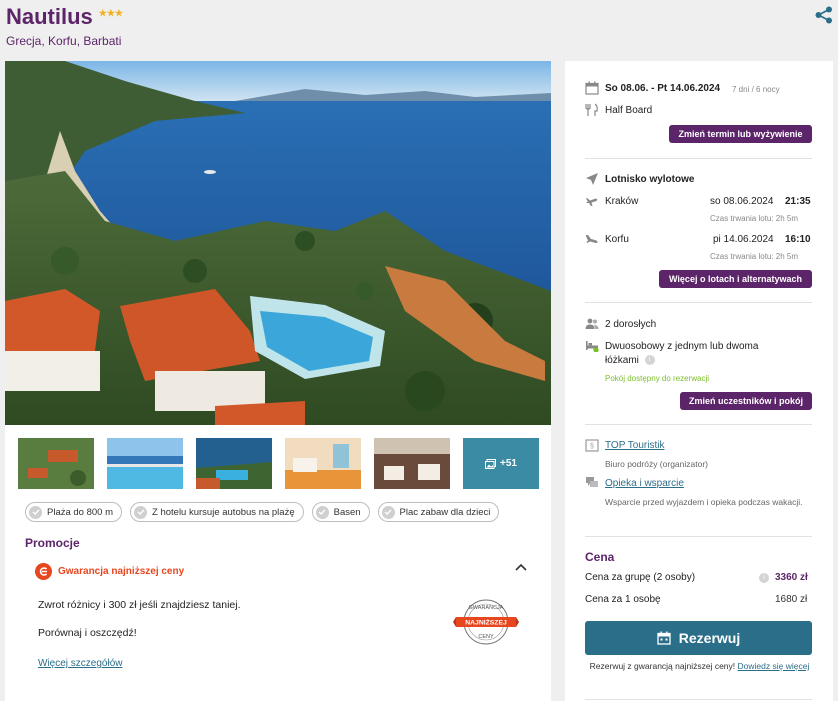 This screenshot has height=701, width=838. What do you see at coordinates (145, 463) in the screenshot?
I see `thumbnail-pool-sea-view` at bounding box center [145, 463].